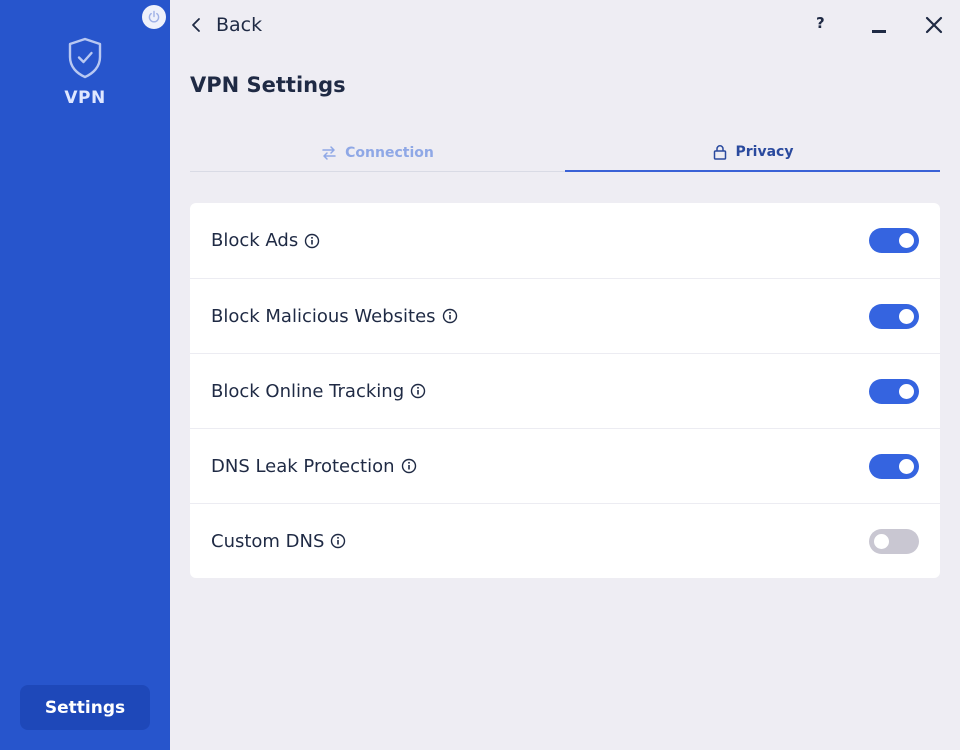  I want to click on minimize-button, so click(879, 31).